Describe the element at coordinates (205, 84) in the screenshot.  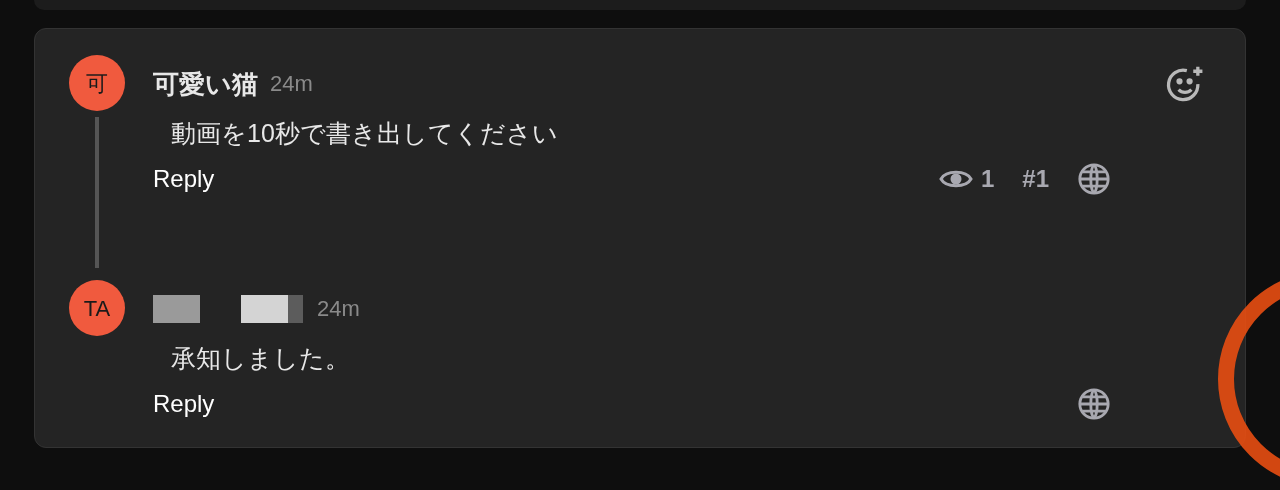
I see `author-name: 可愛い猫` at that location.